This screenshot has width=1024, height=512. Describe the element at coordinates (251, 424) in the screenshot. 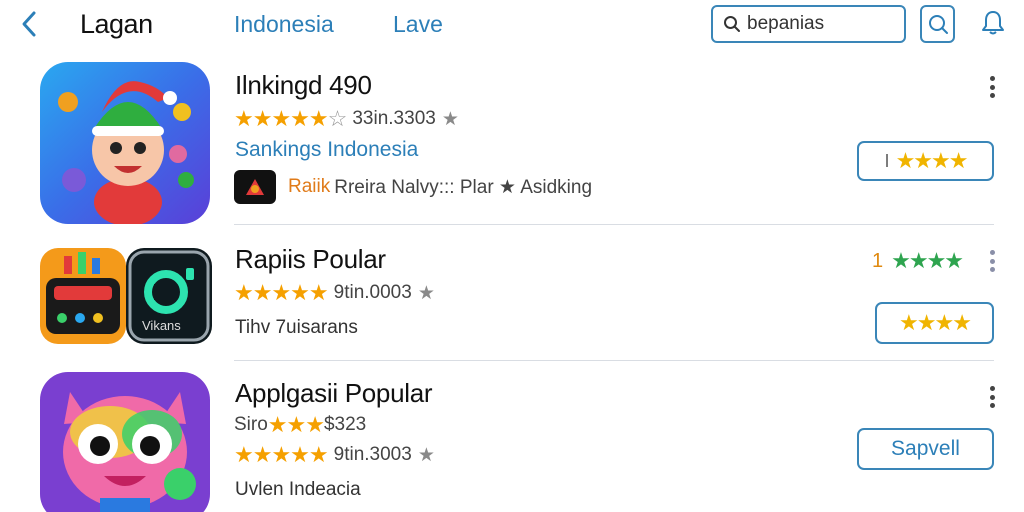

I see `price-prefix: Siro` at that location.